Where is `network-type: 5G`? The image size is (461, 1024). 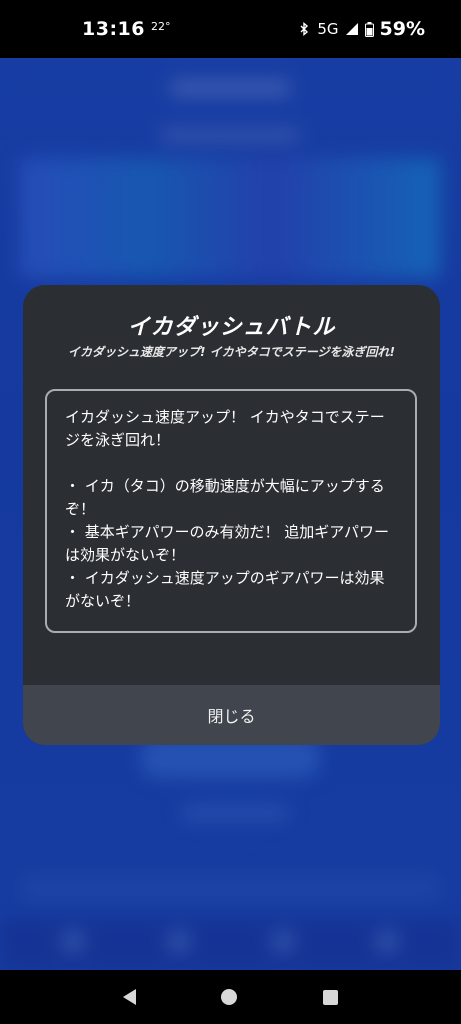
network-type: 5G is located at coordinates (328, 29).